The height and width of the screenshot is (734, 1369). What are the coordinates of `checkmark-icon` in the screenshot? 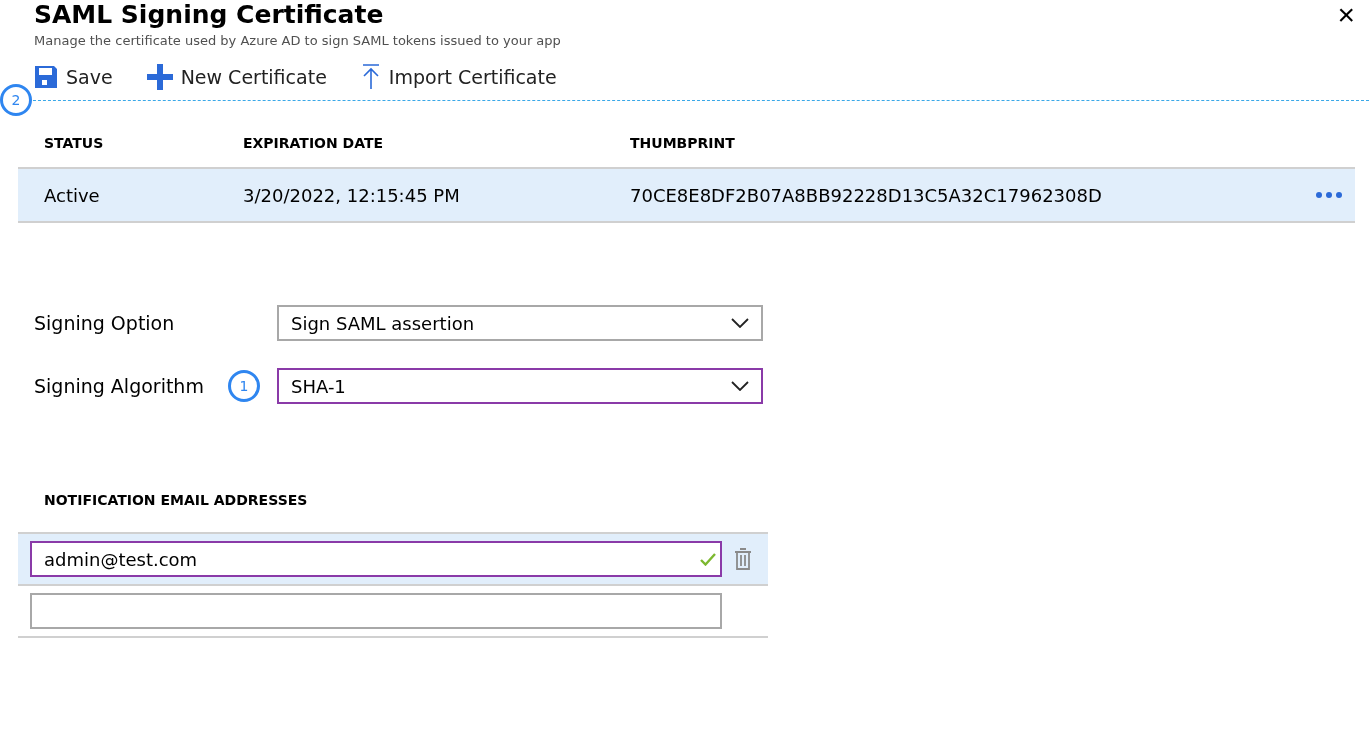 It's located at (708, 559).